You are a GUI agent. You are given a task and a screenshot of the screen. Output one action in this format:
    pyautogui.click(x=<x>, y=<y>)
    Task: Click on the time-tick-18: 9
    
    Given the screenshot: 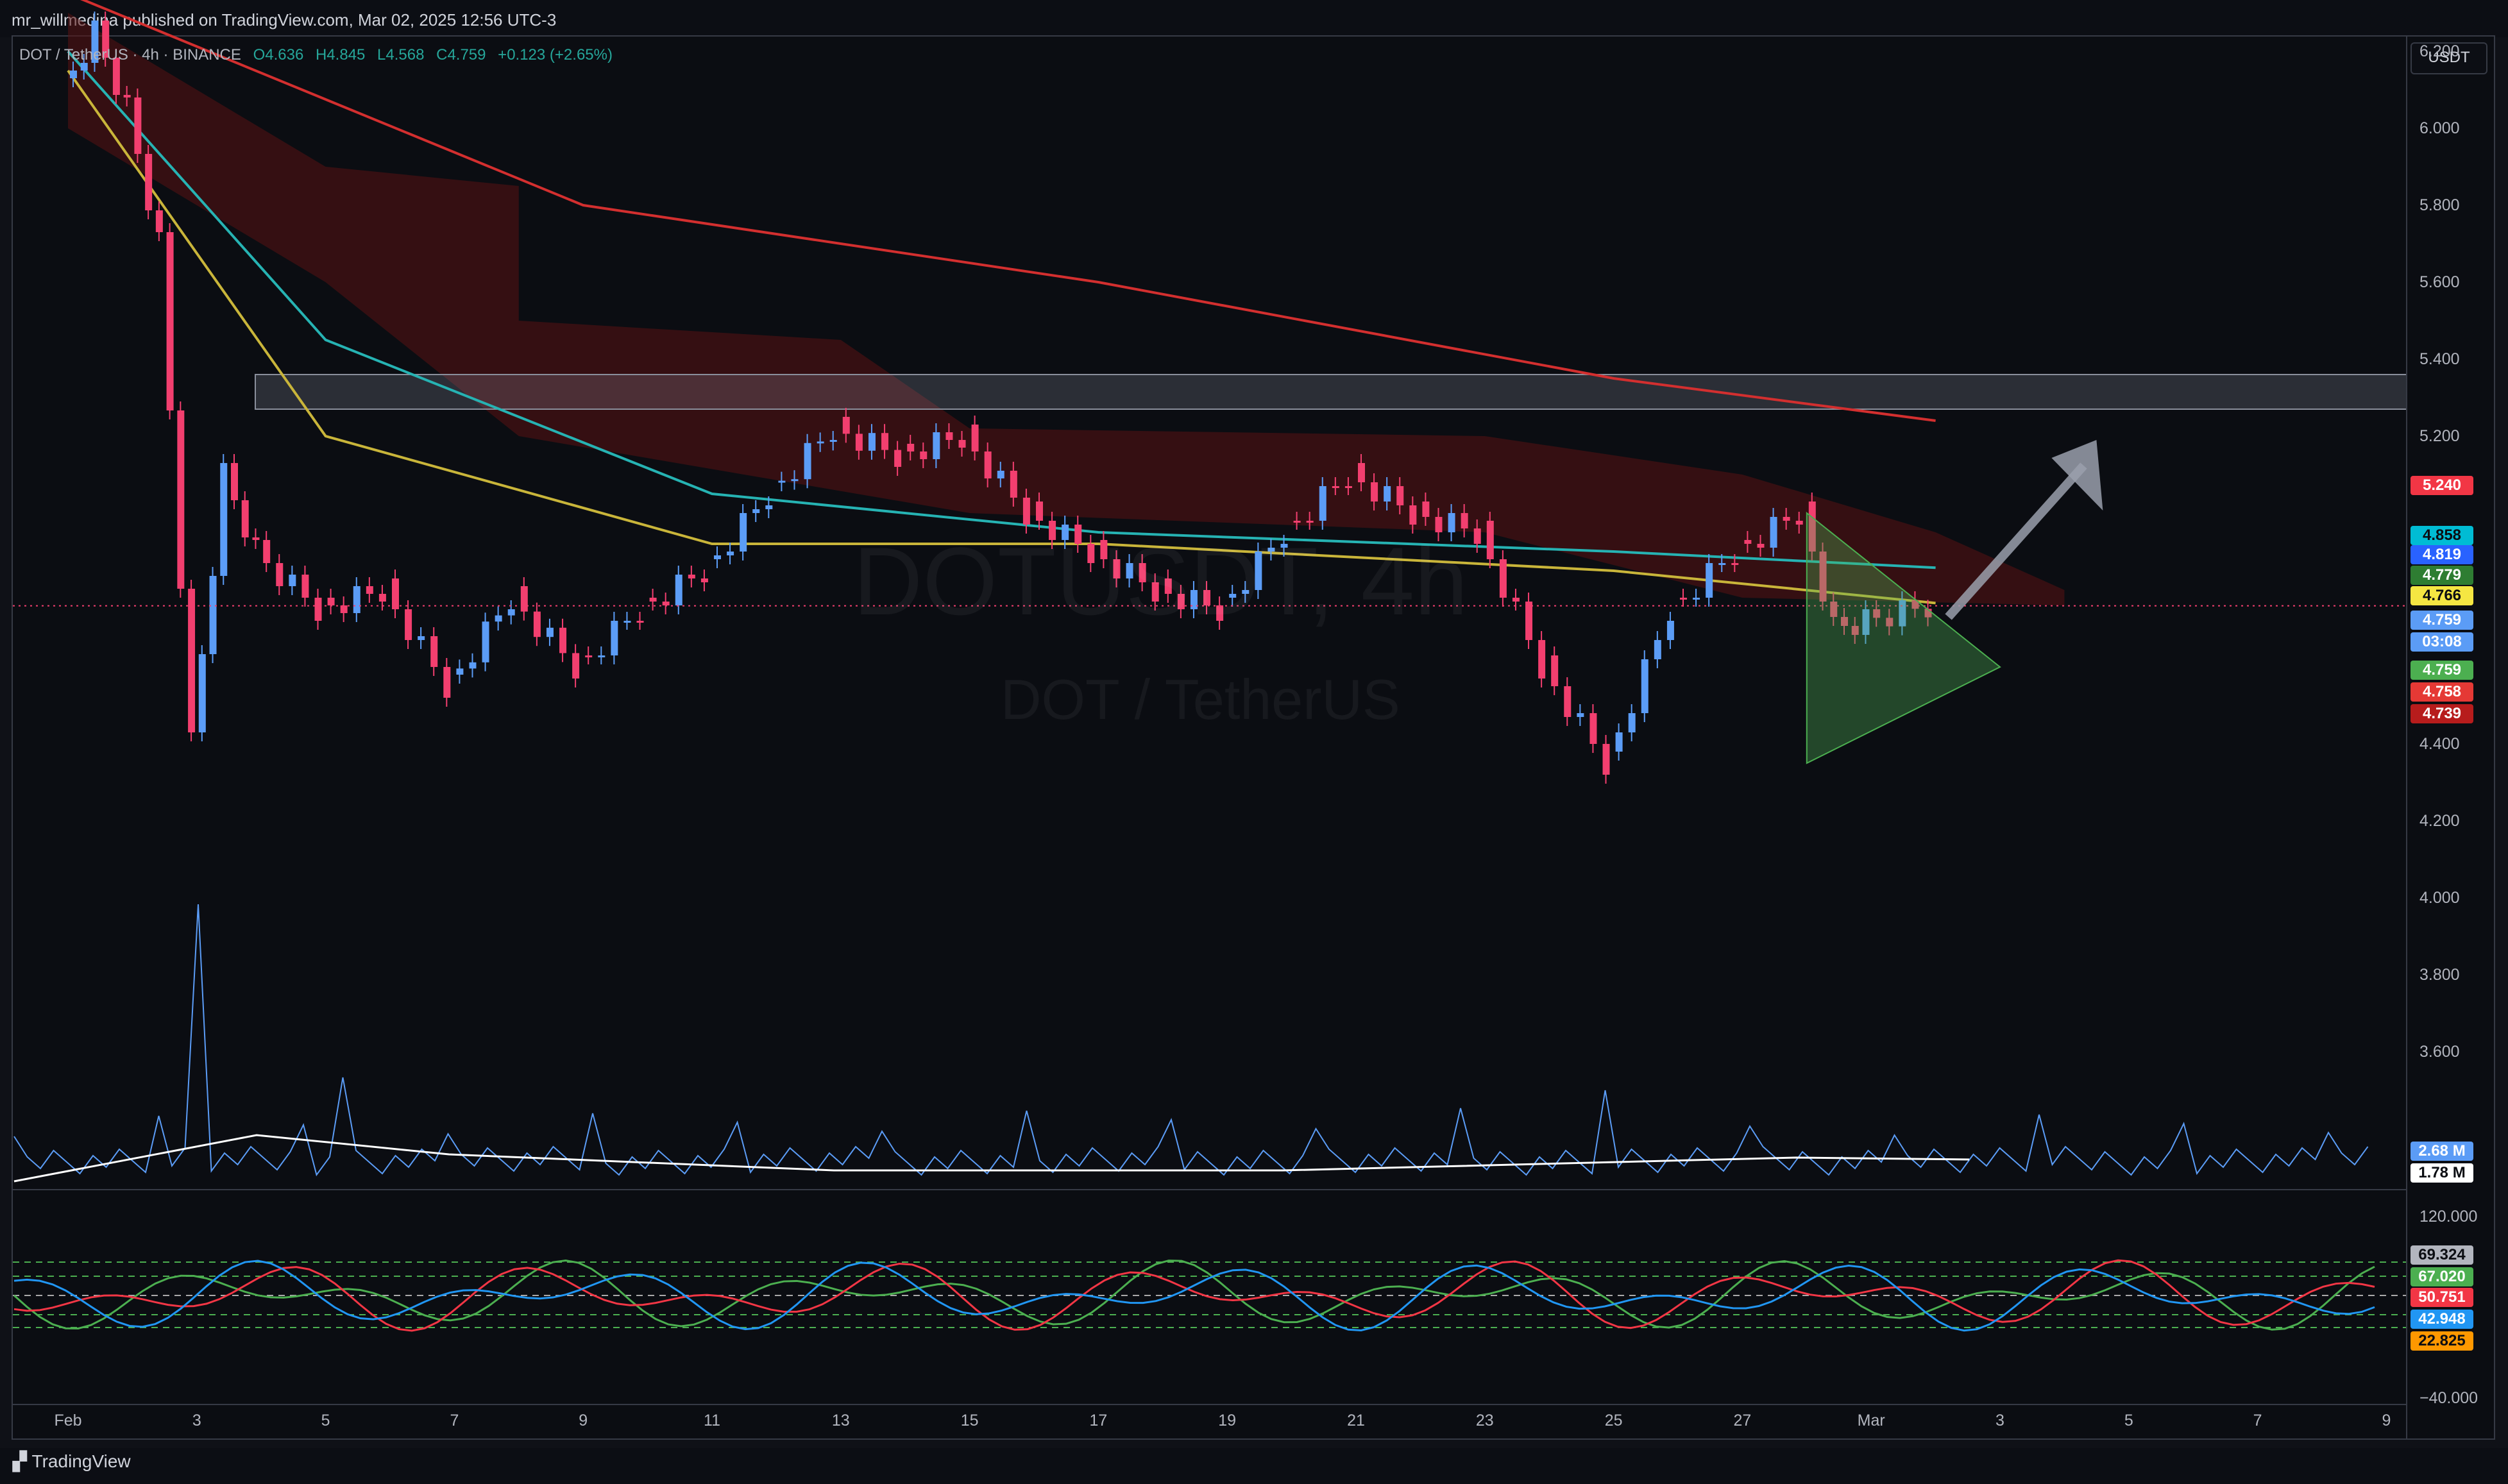 What is the action you would take?
    pyautogui.click(x=2386, y=1420)
    